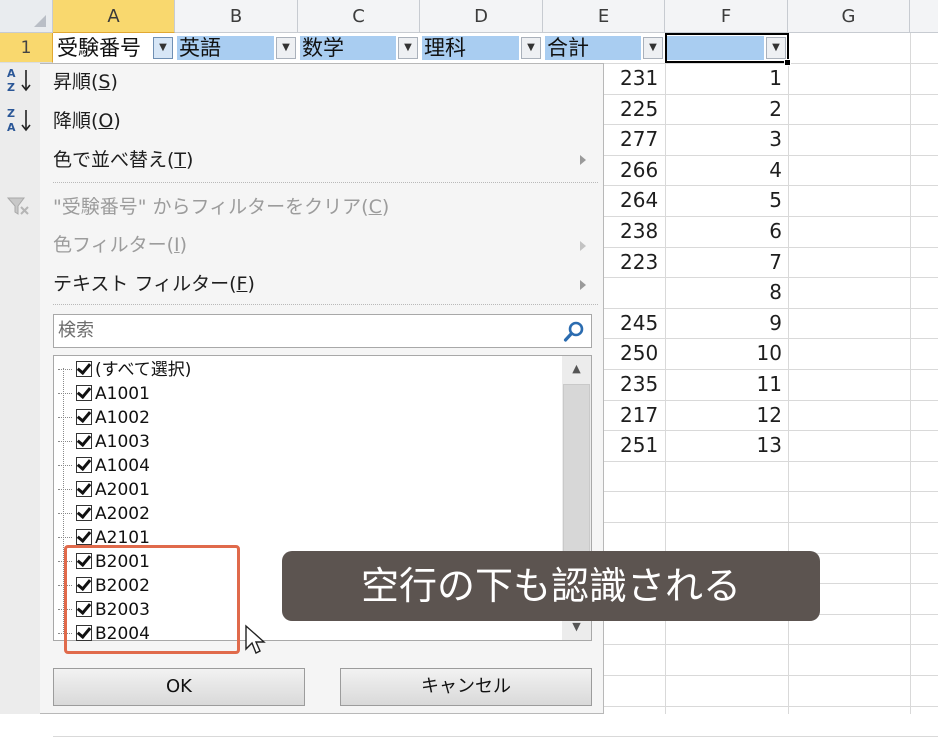 The width and height of the screenshot is (938, 737). I want to click on filter-dropdown-e-button: ▼, so click(653, 48).